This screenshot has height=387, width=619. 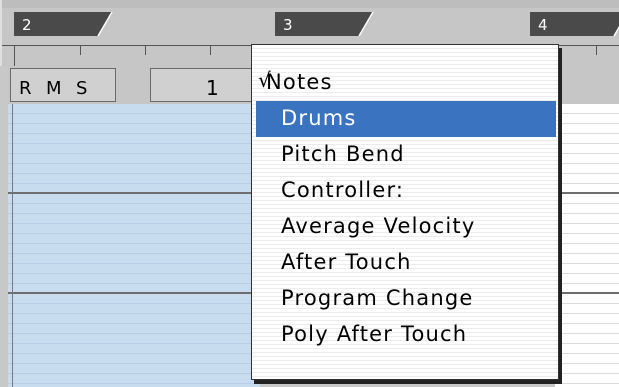 I want to click on menu-item-label: Pitch Bend, so click(x=343, y=154).